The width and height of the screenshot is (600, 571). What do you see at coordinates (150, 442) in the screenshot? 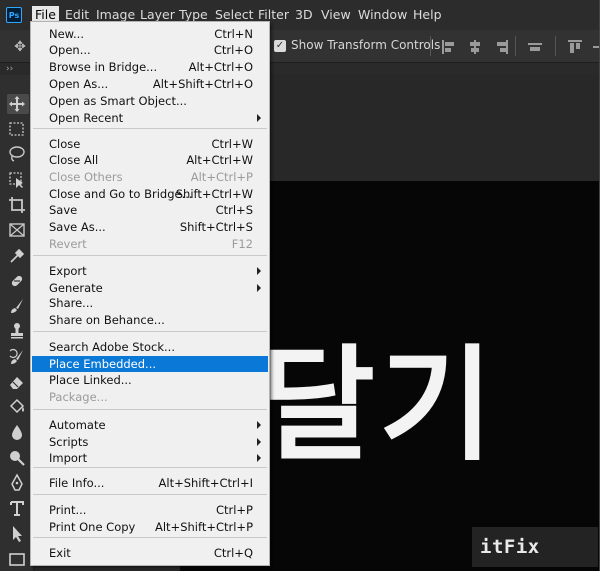
I see `file-menu-item-scripts: Scripts` at bounding box center [150, 442].